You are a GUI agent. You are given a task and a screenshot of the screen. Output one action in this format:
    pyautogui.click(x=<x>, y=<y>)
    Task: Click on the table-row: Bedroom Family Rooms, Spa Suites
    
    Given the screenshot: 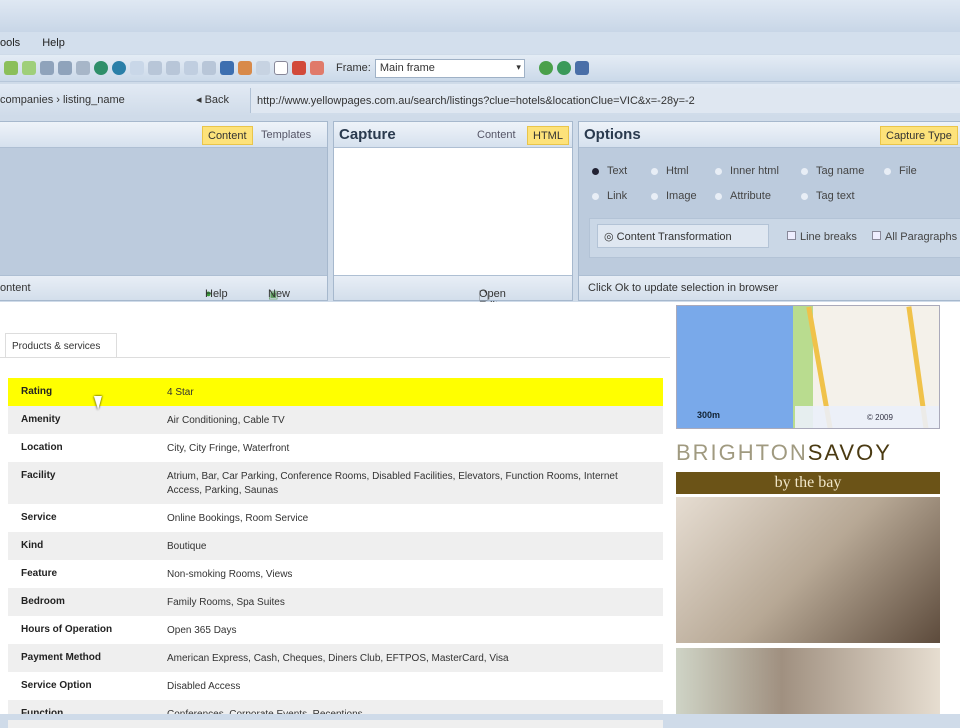 What is the action you would take?
    pyautogui.click(x=335, y=602)
    